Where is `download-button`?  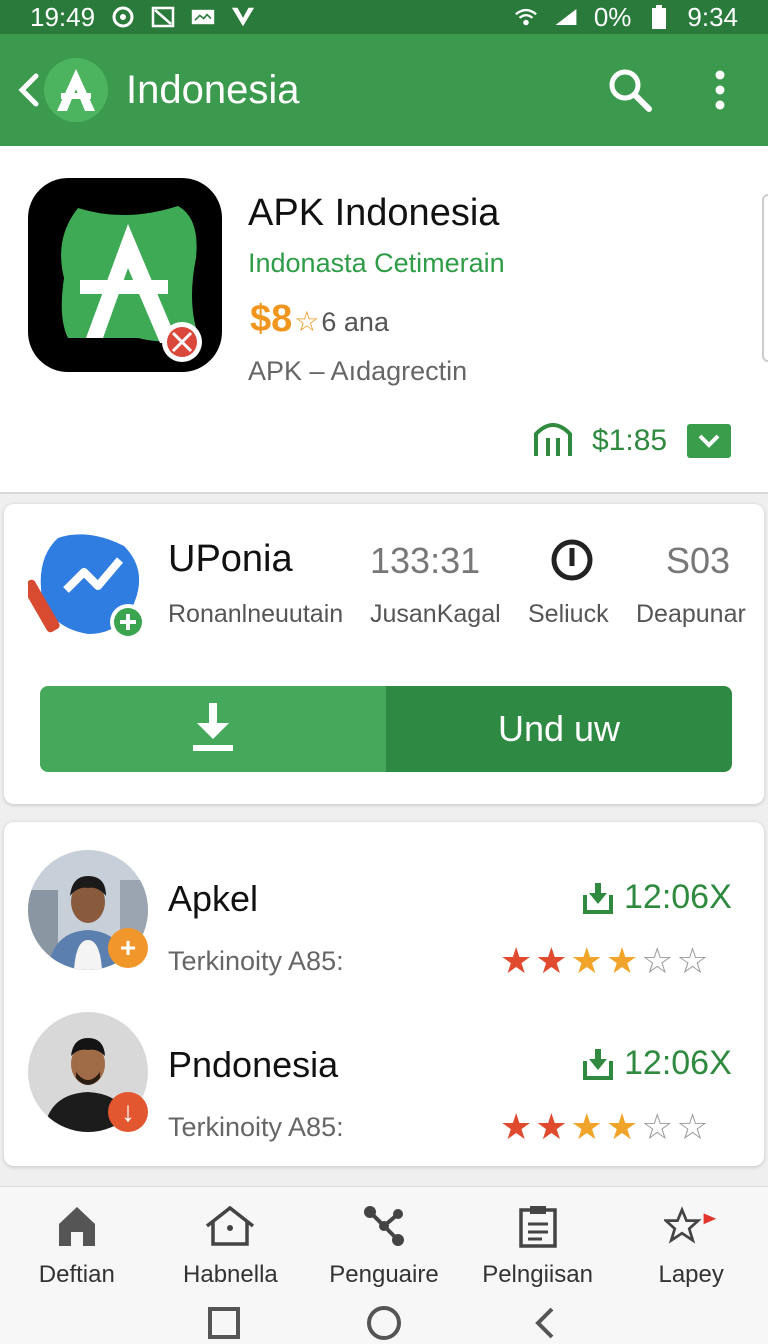
download-button is located at coordinates (213, 729).